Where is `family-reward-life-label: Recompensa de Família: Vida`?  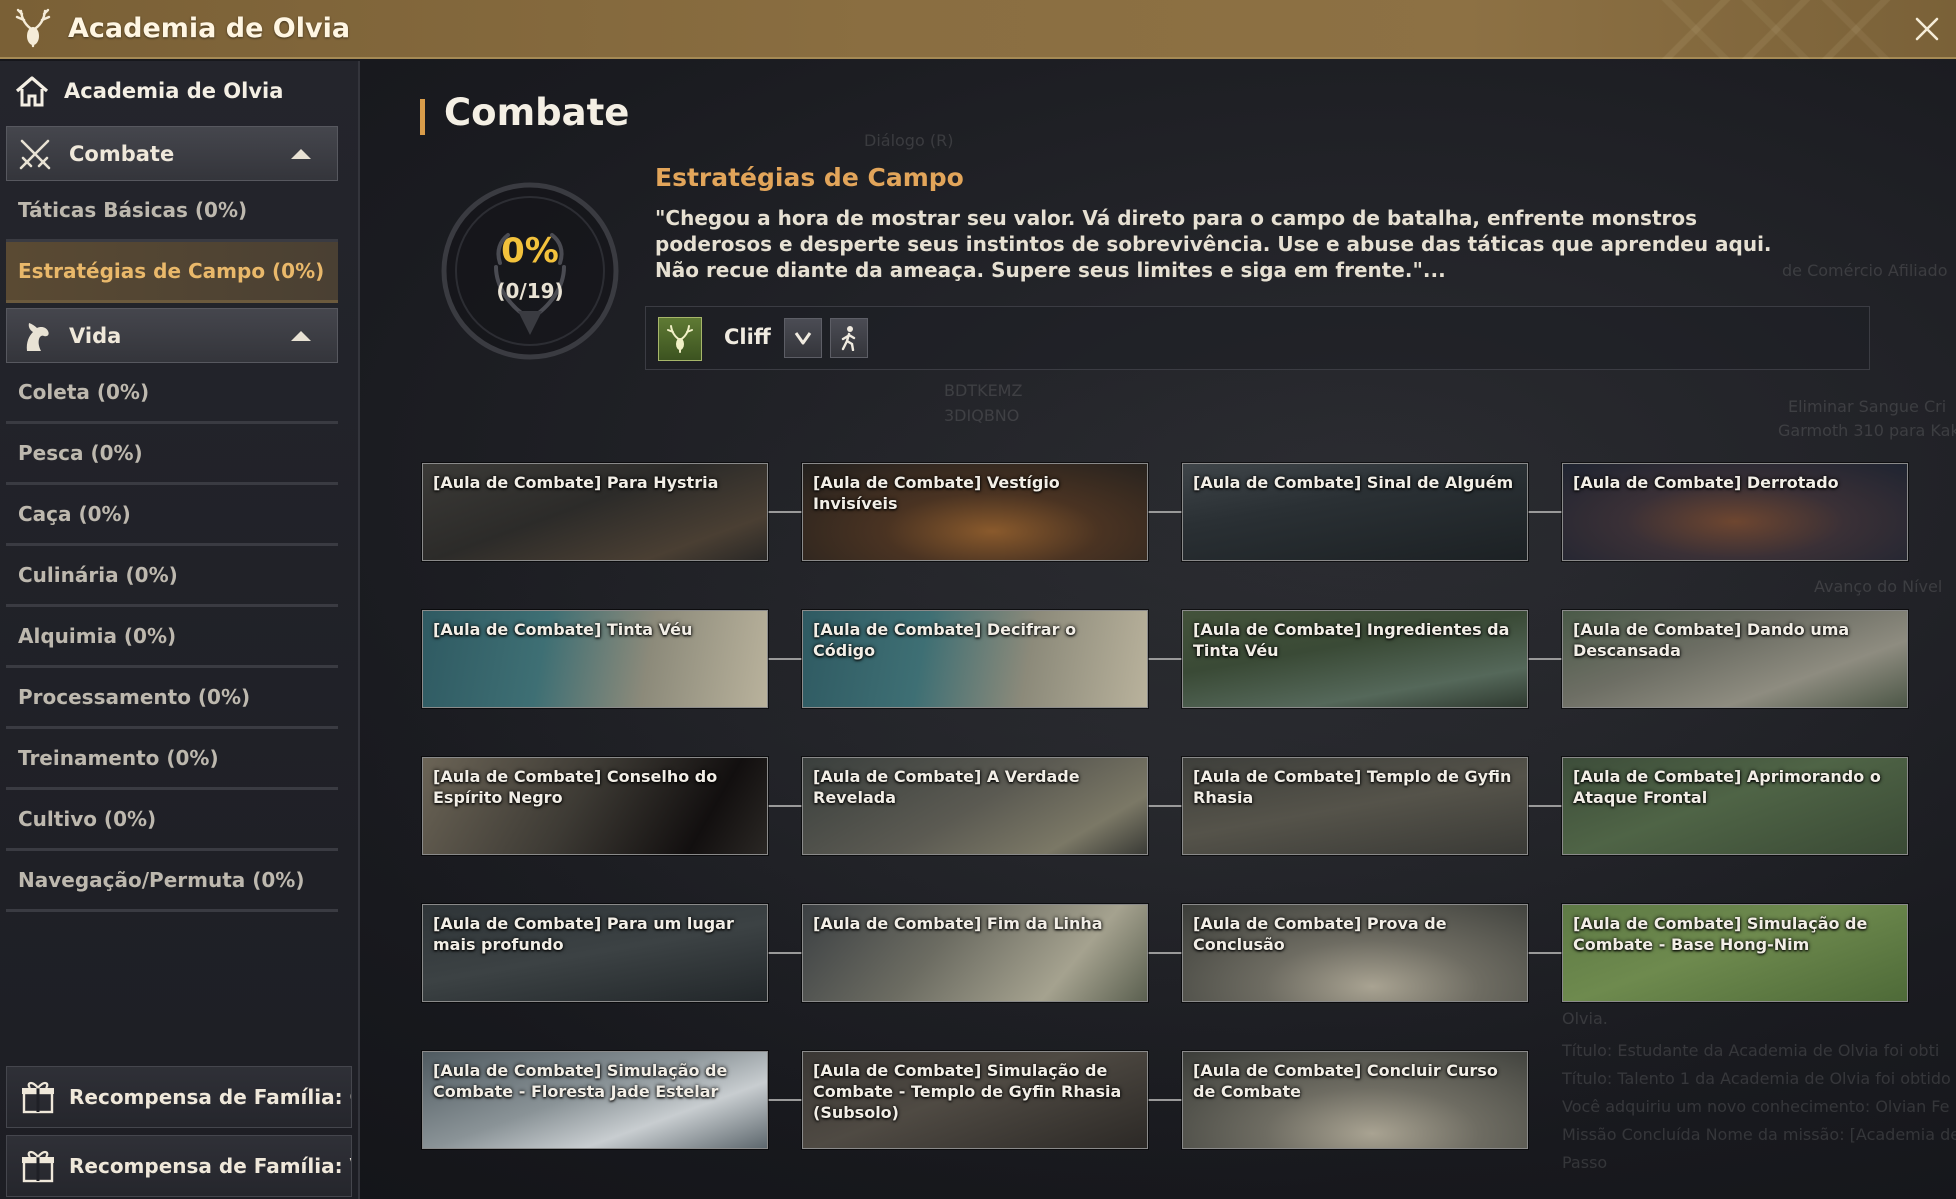 family-reward-life-label: Recompensa de Família: Vida is located at coordinates (210, 1166).